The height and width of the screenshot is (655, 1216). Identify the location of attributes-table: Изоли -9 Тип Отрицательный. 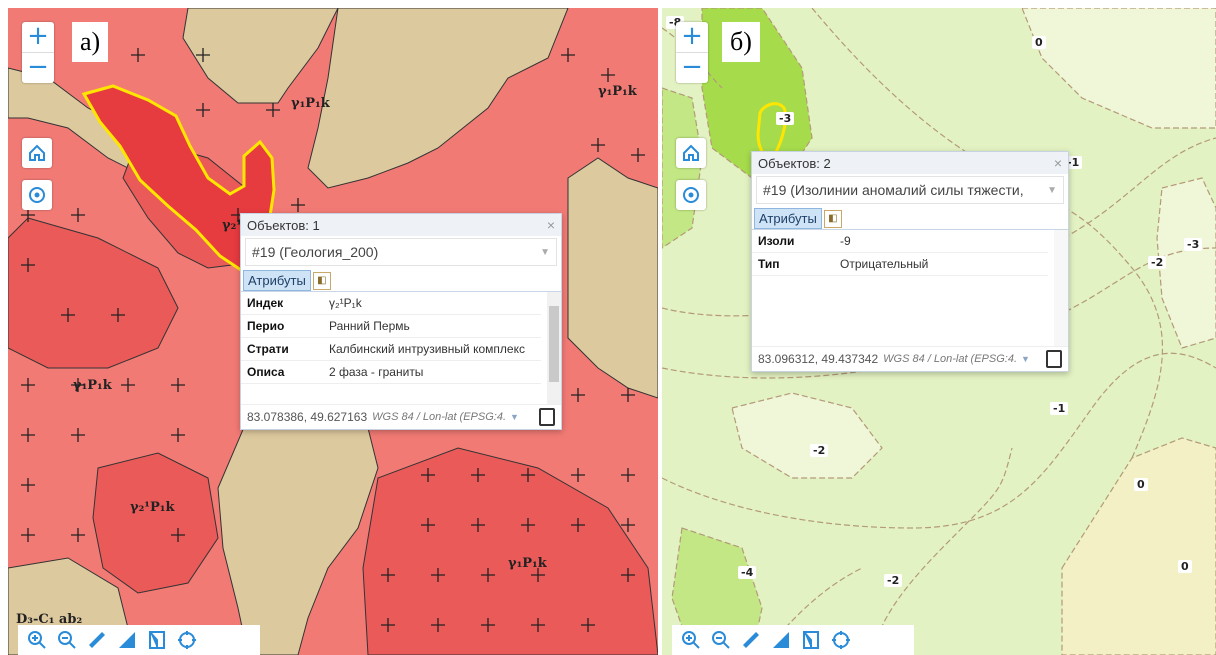
(900, 253).